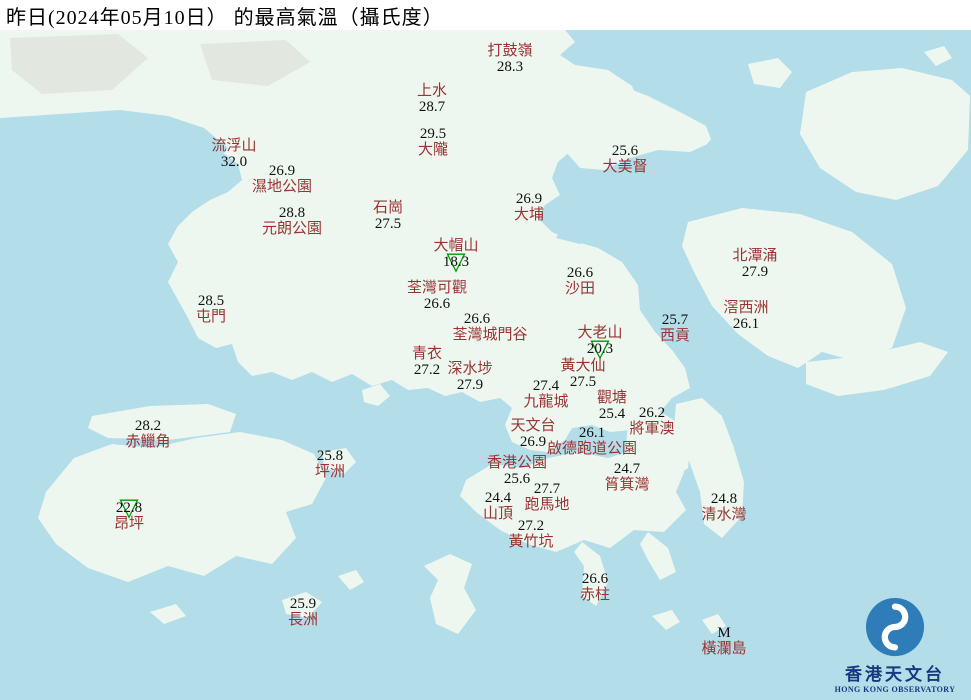  I want to click on station-temp: 28.7, so click(432, 107).